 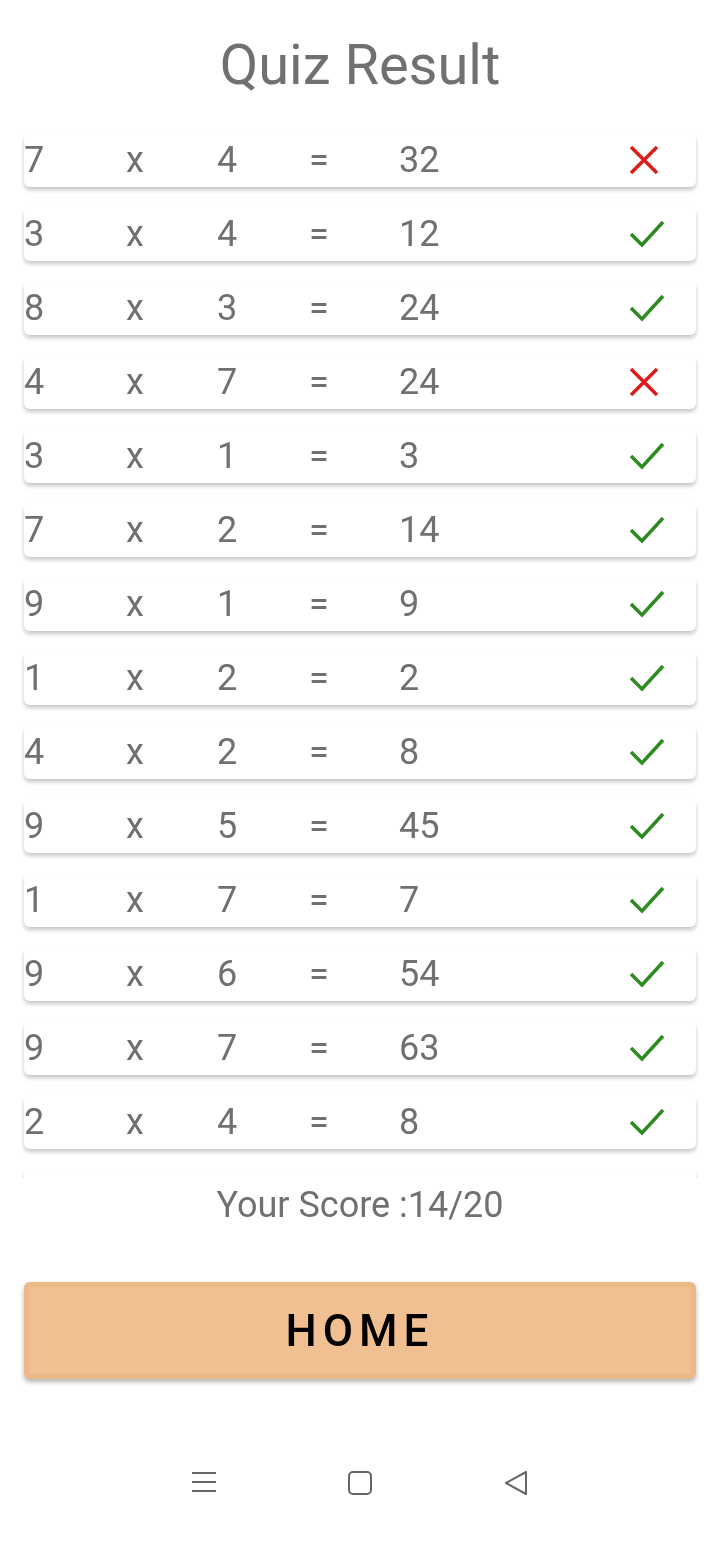 What do you see at coordinates (204, 1482) in the screenshot?
I see `menu-icon` at bounding box center [204, 1482].